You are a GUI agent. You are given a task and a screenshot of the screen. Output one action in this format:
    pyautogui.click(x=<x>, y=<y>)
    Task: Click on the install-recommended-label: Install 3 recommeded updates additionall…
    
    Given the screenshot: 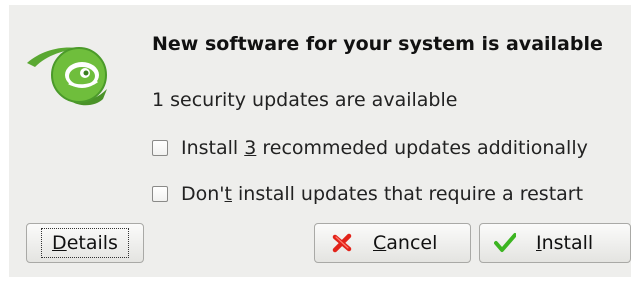 What is the action you would take?
    pyautogui.click(x=384, y=148)
    